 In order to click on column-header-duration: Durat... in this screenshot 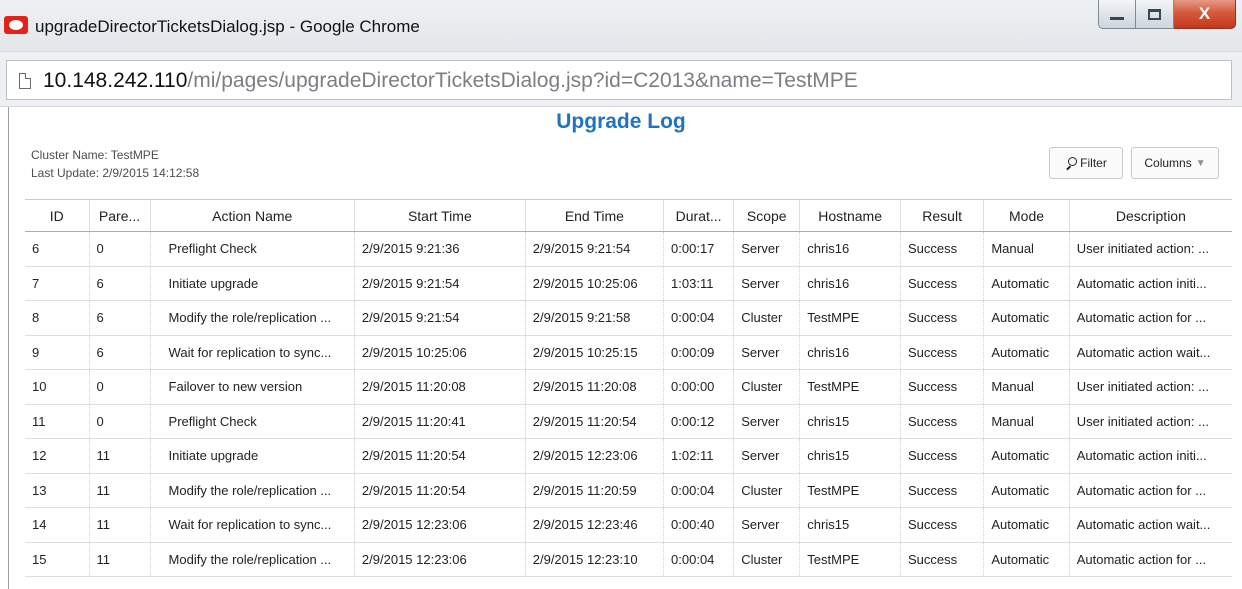, I will do `click(698, 215)`.